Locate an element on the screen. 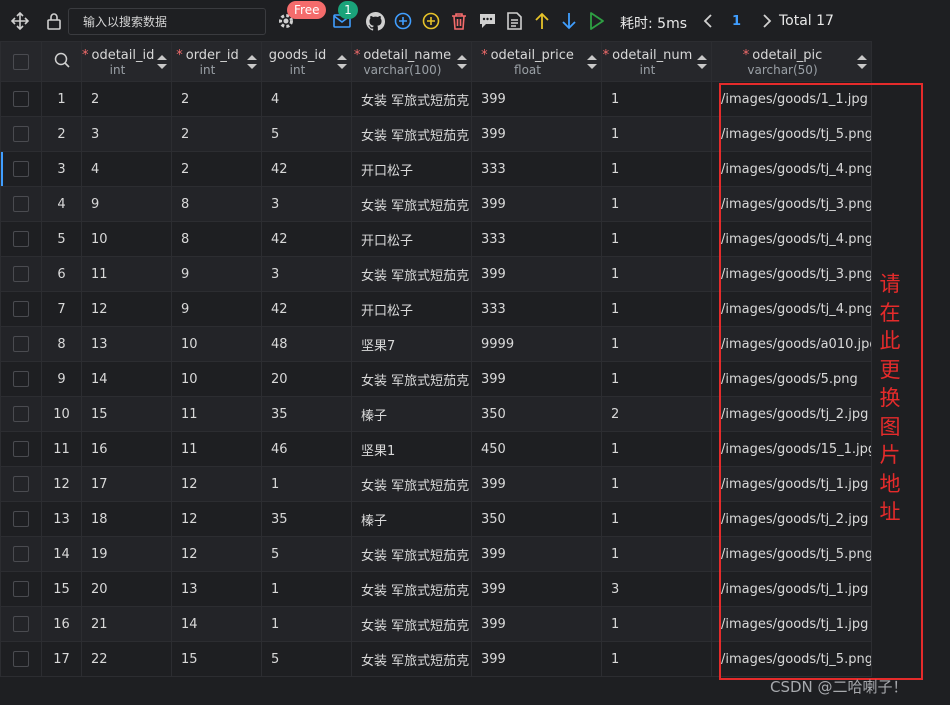 The image size is (950, 705). table-row: 3 4 2 42 开口松子 333 1/images/goods/tj_4.png is located at coordinates (436, 169).